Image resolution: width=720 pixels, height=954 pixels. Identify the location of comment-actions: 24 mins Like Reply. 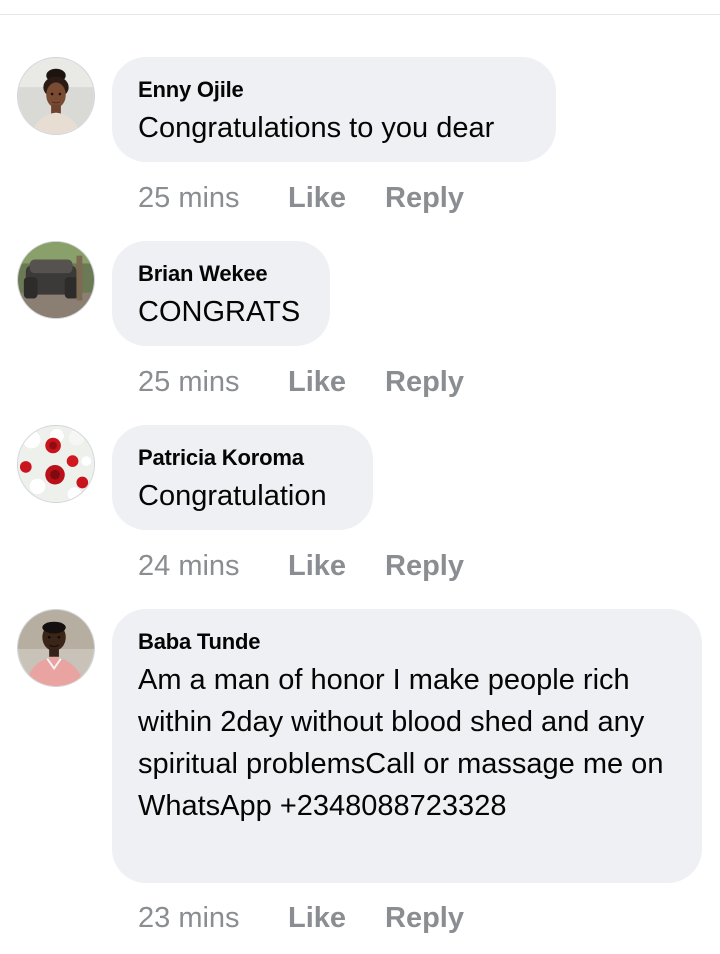
(301, 566).